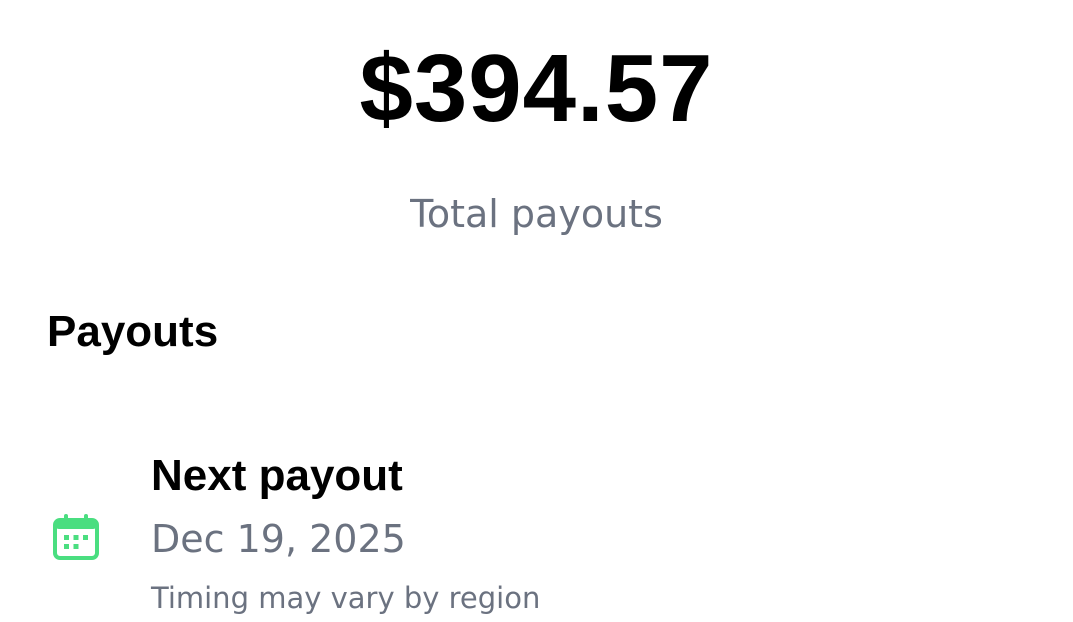  I want to click on next-payout-title: Next payout, so click(277, 475).